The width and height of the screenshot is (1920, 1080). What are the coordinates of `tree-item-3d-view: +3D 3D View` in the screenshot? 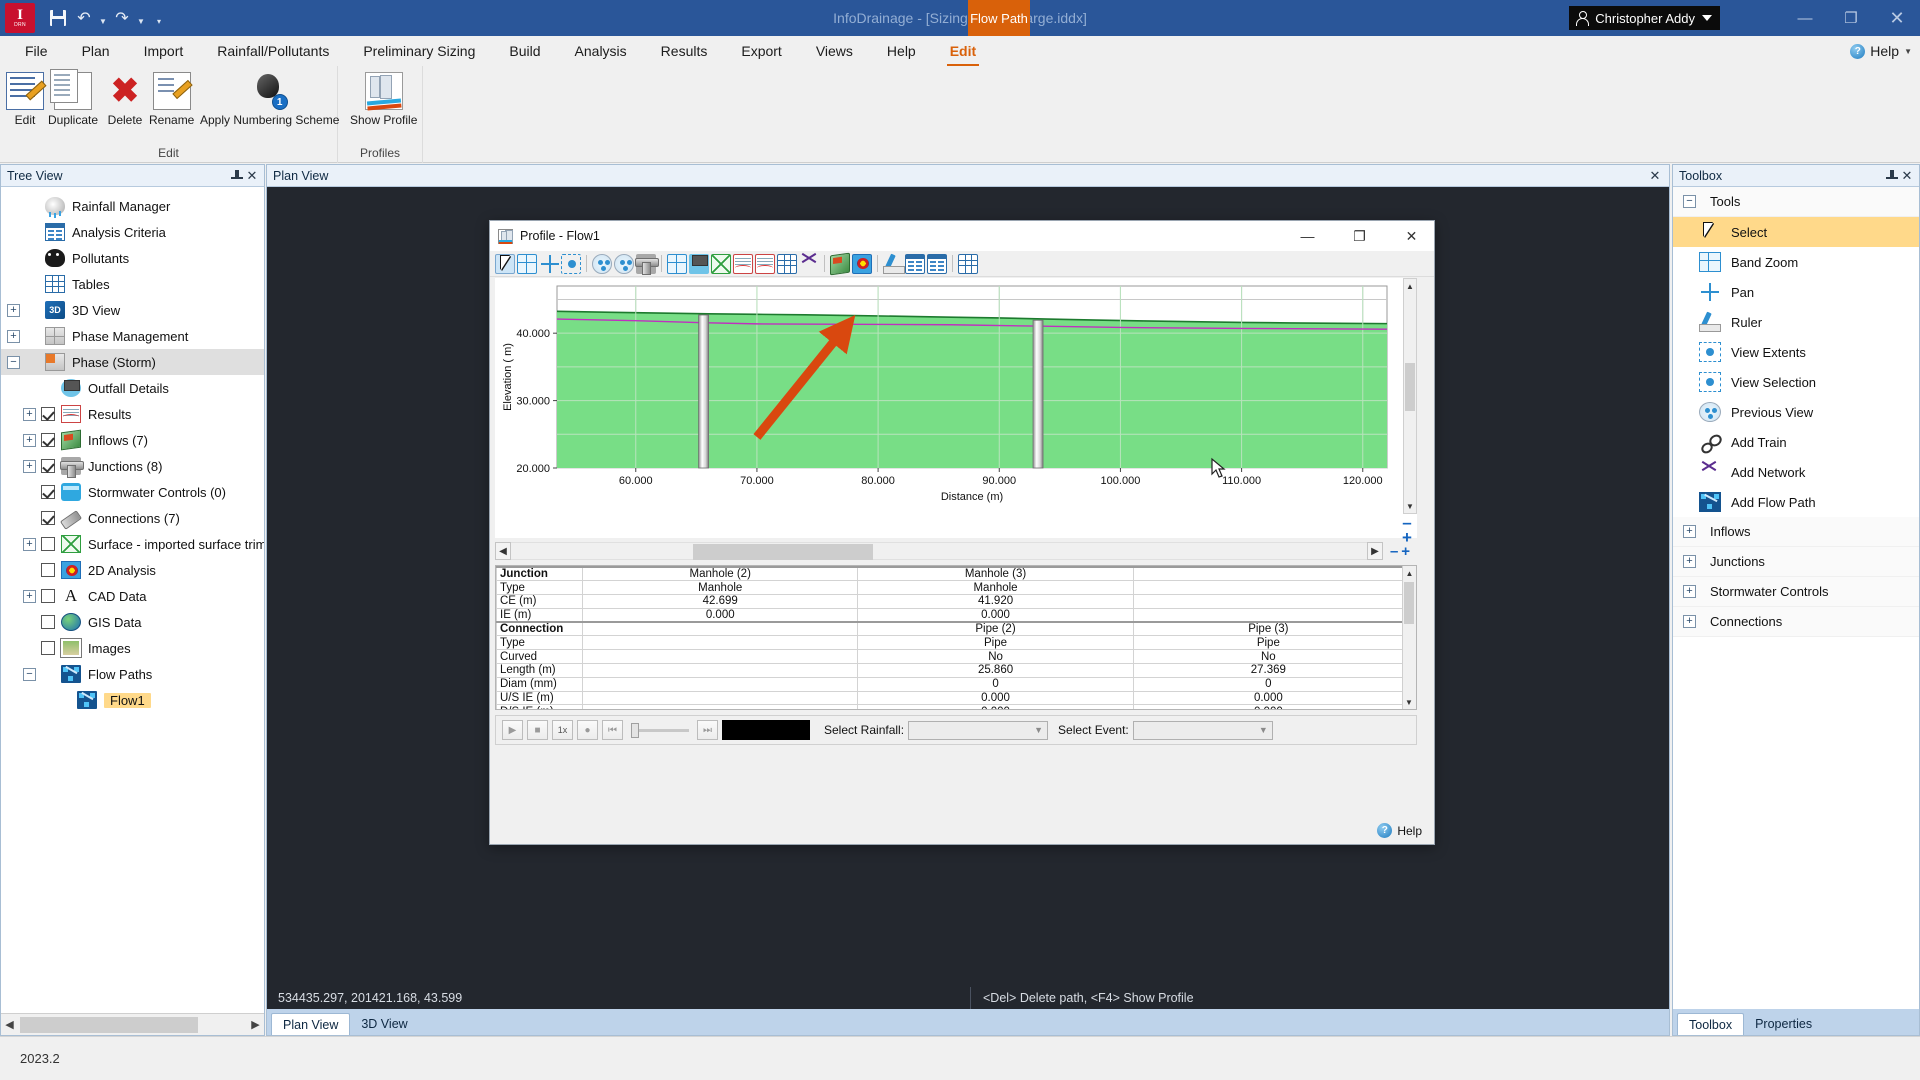 It's located at (132, 310).